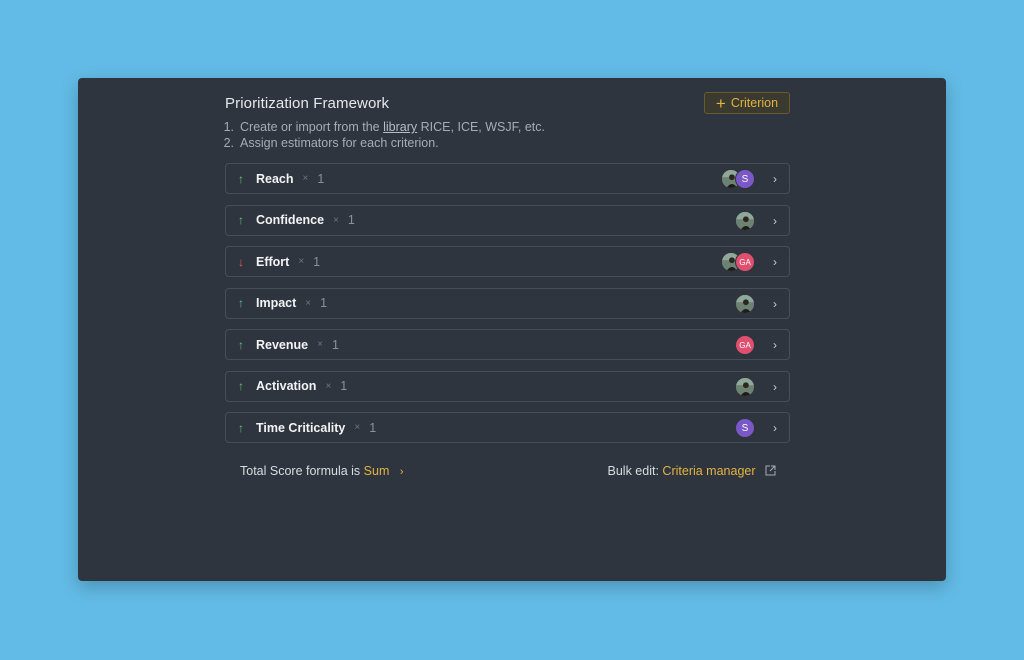  Describe the element at coordinates (290, 220) in the screenshot. I see `criterion-name: Confidence` at that location.